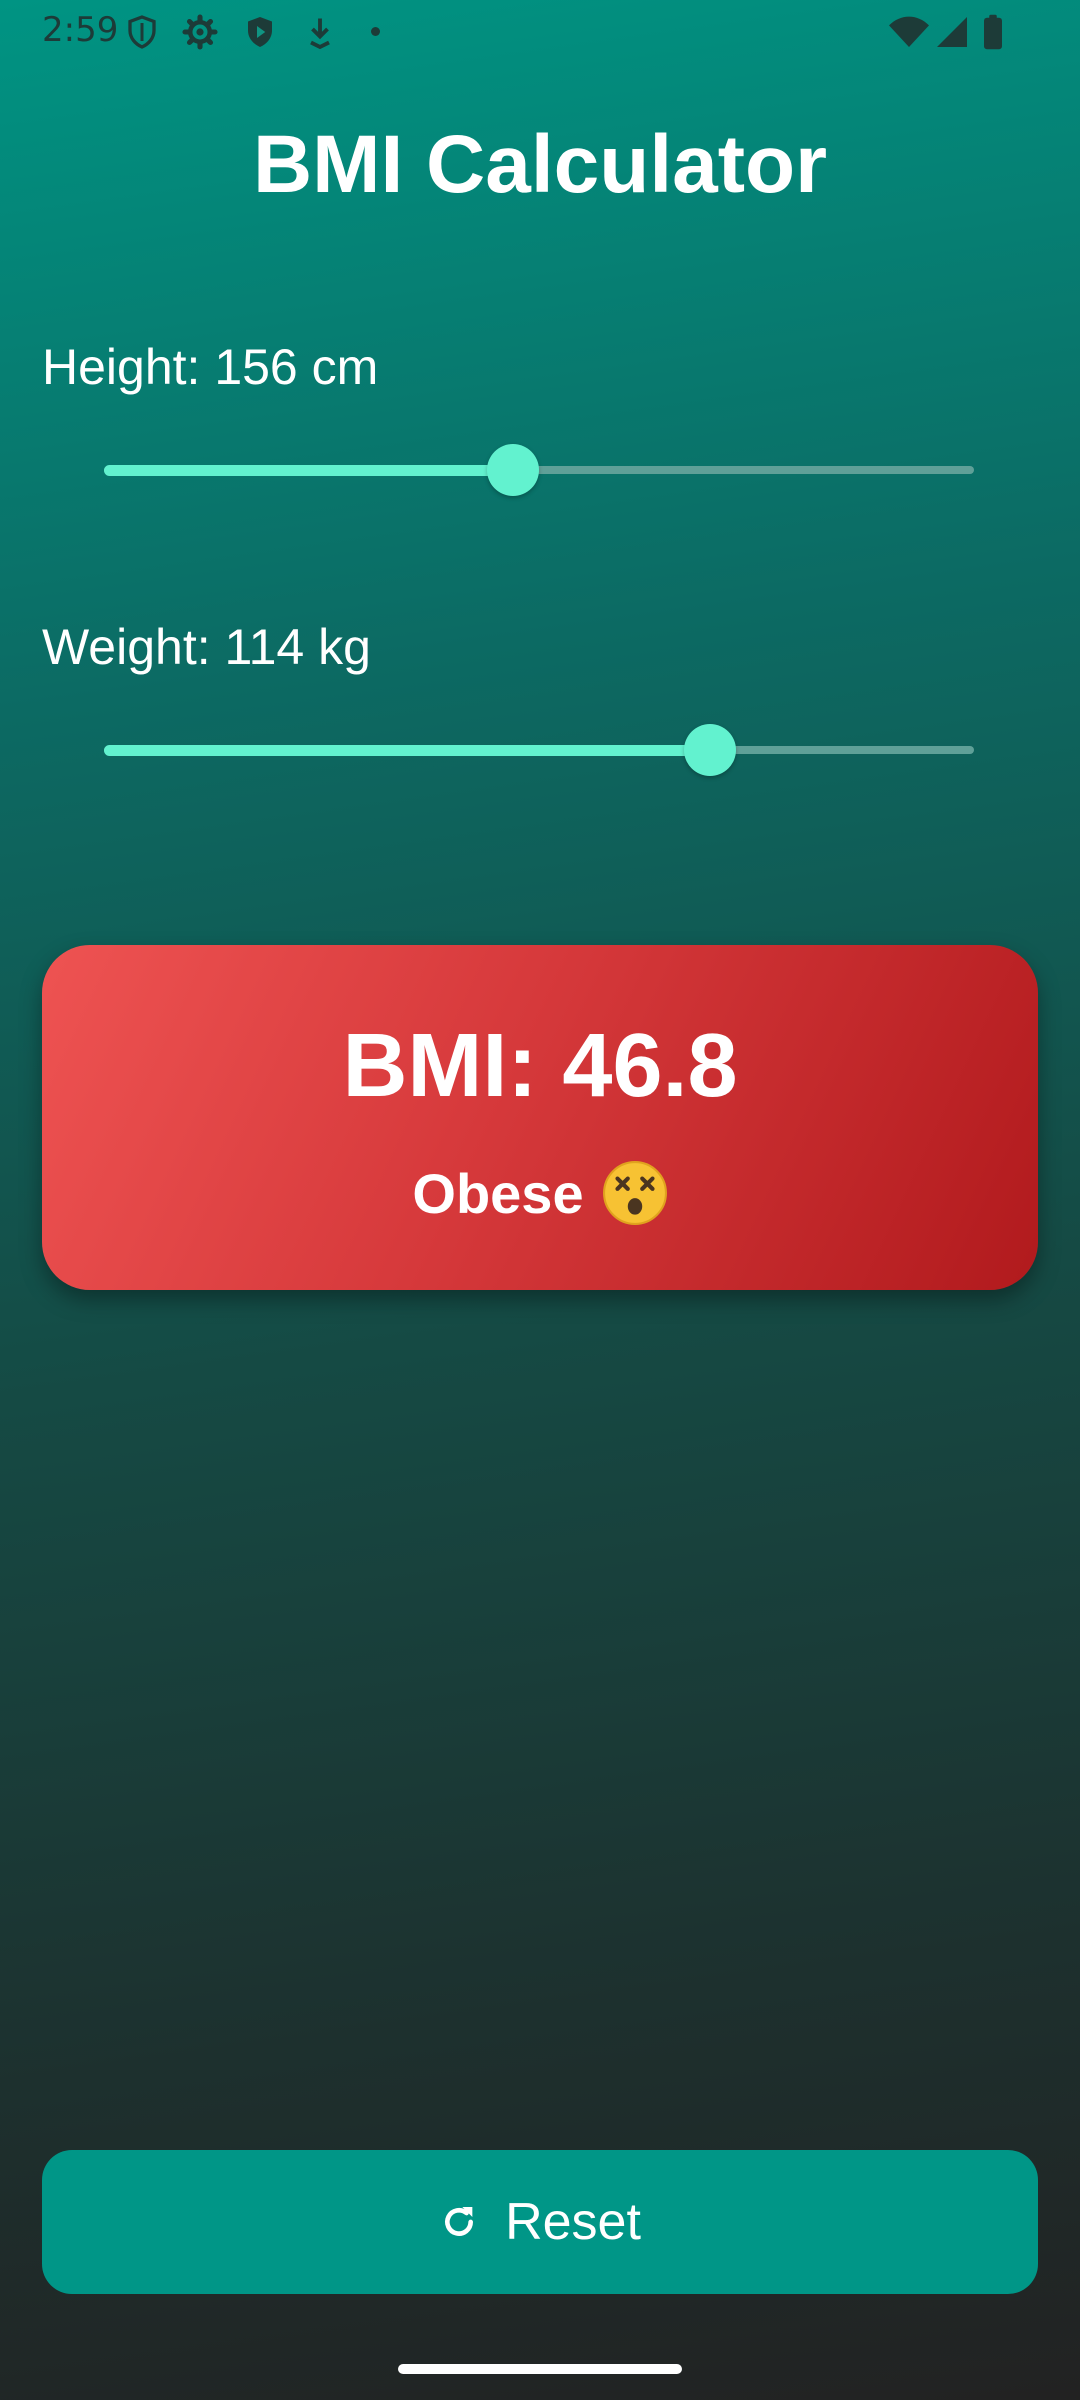  What do you see at coordinates (709, 750) in the screenshot?
I see `weight-slider-thumb` at bounding box center [709, 750].